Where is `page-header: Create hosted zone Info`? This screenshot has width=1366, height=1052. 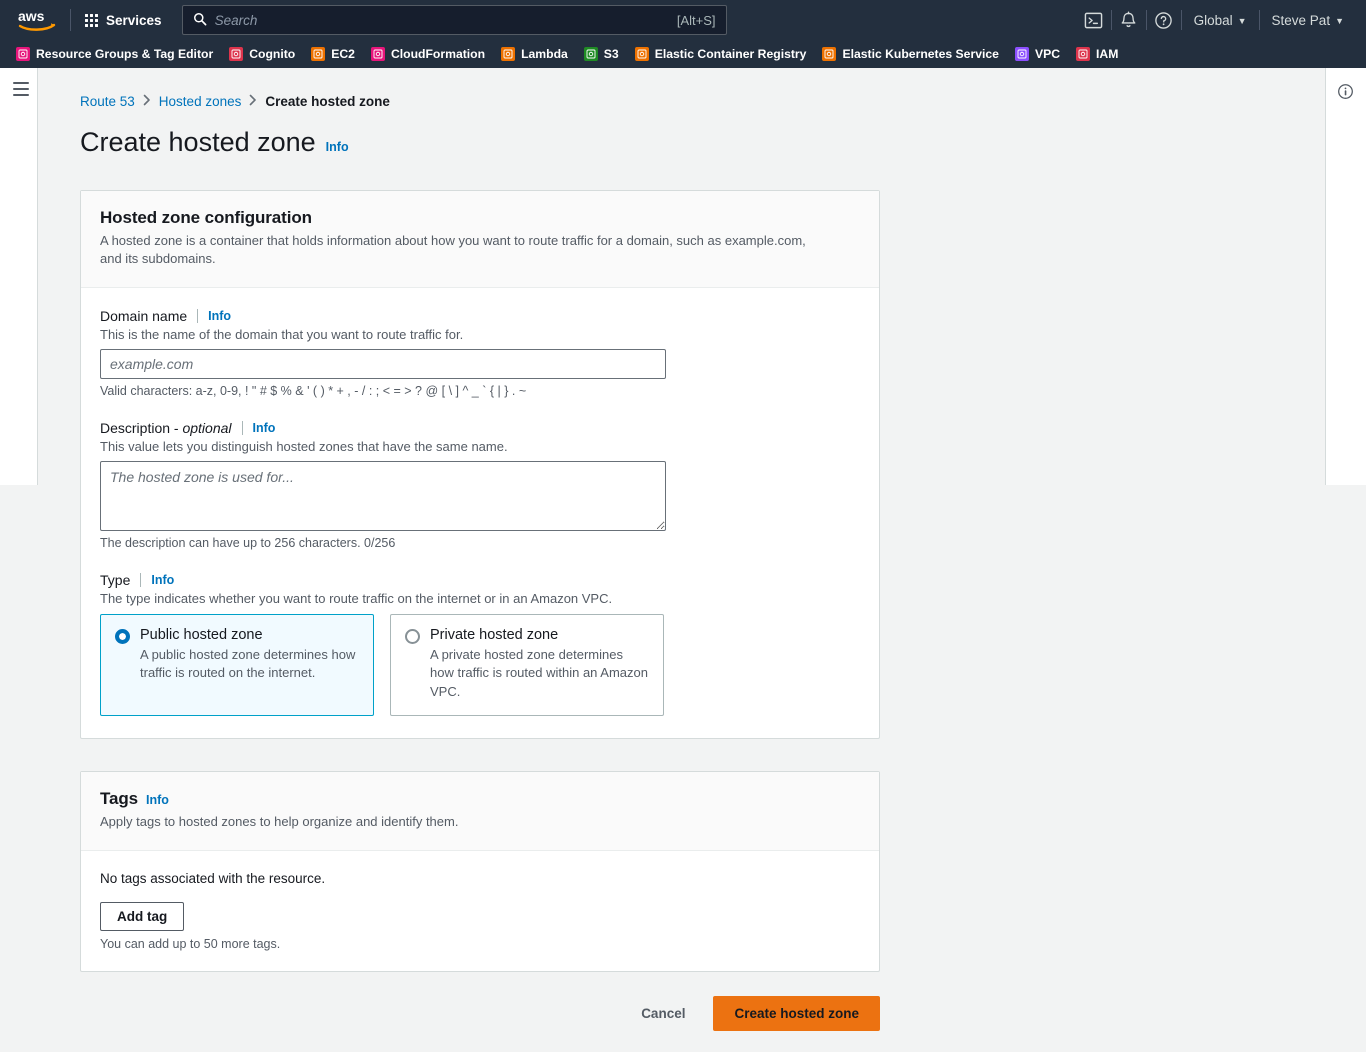 page-header: Create hosted zone Info is located at coordinates (681, 133).